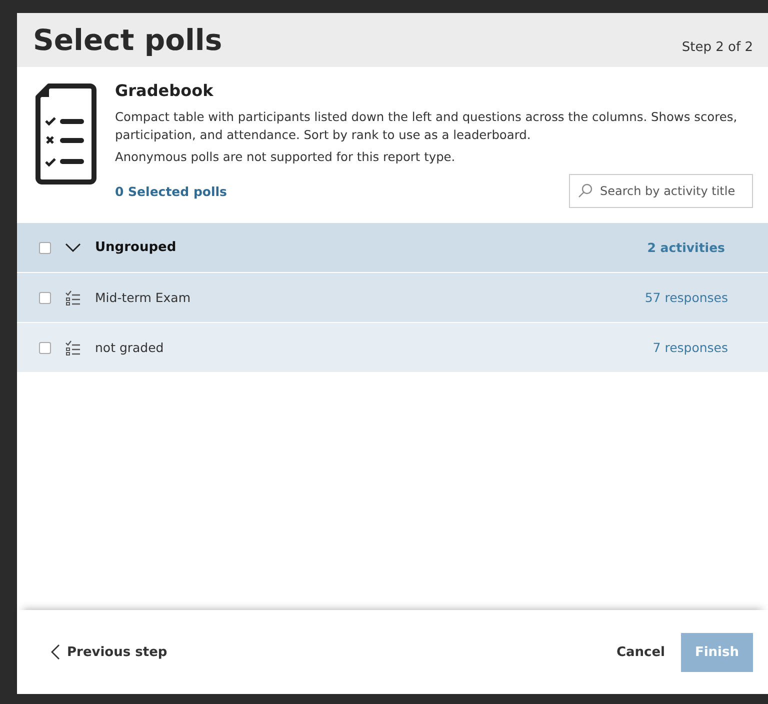 The image size is (768, 704). What do you see at coordinates (717, 47) in the screenshot?
I see `step-indicator: Step 2 of 2` at bounding box center [717, 47].